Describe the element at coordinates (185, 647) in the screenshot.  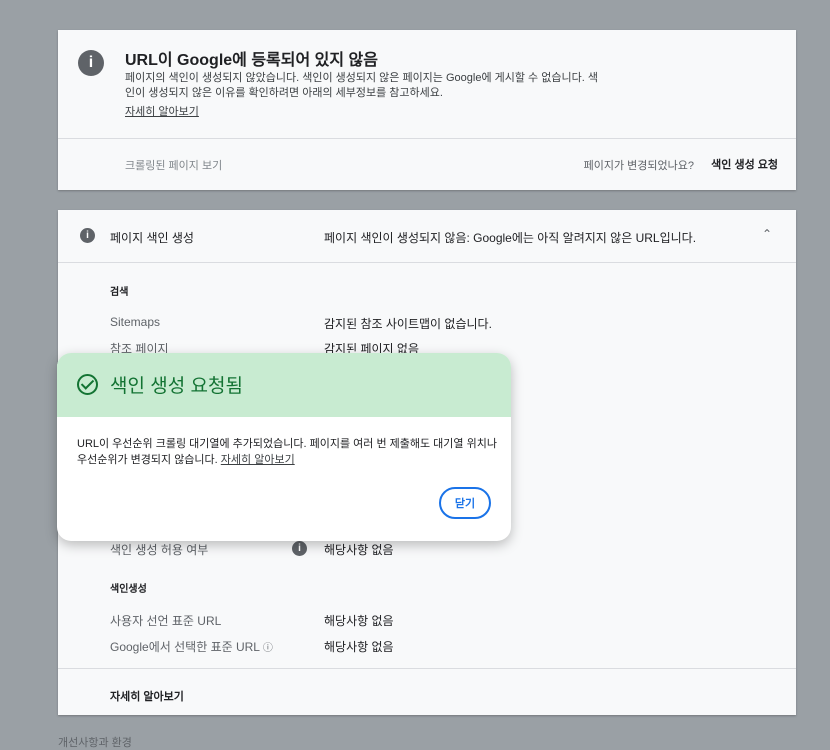
I see `google-canonical-label: Google에서 선택한 표준 URL` at that location.